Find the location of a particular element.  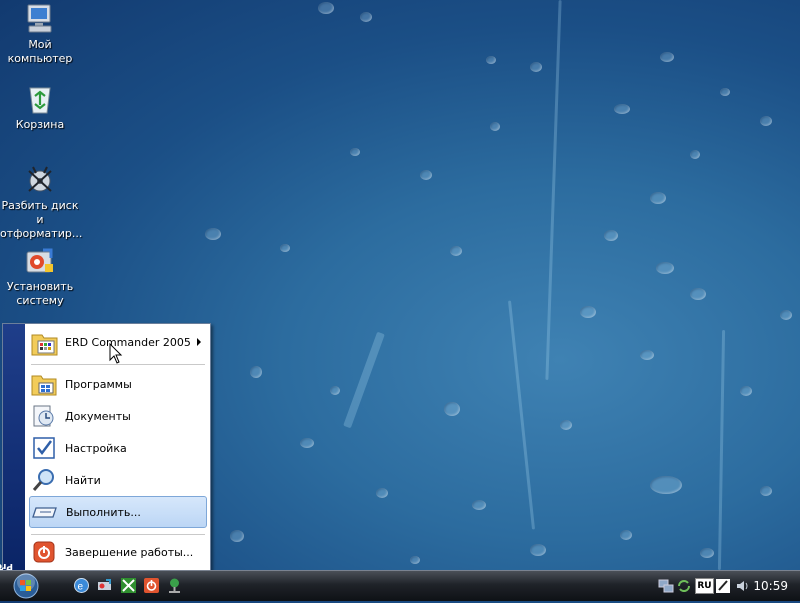

erd-commander-icon is located at coordinates (44, 342).